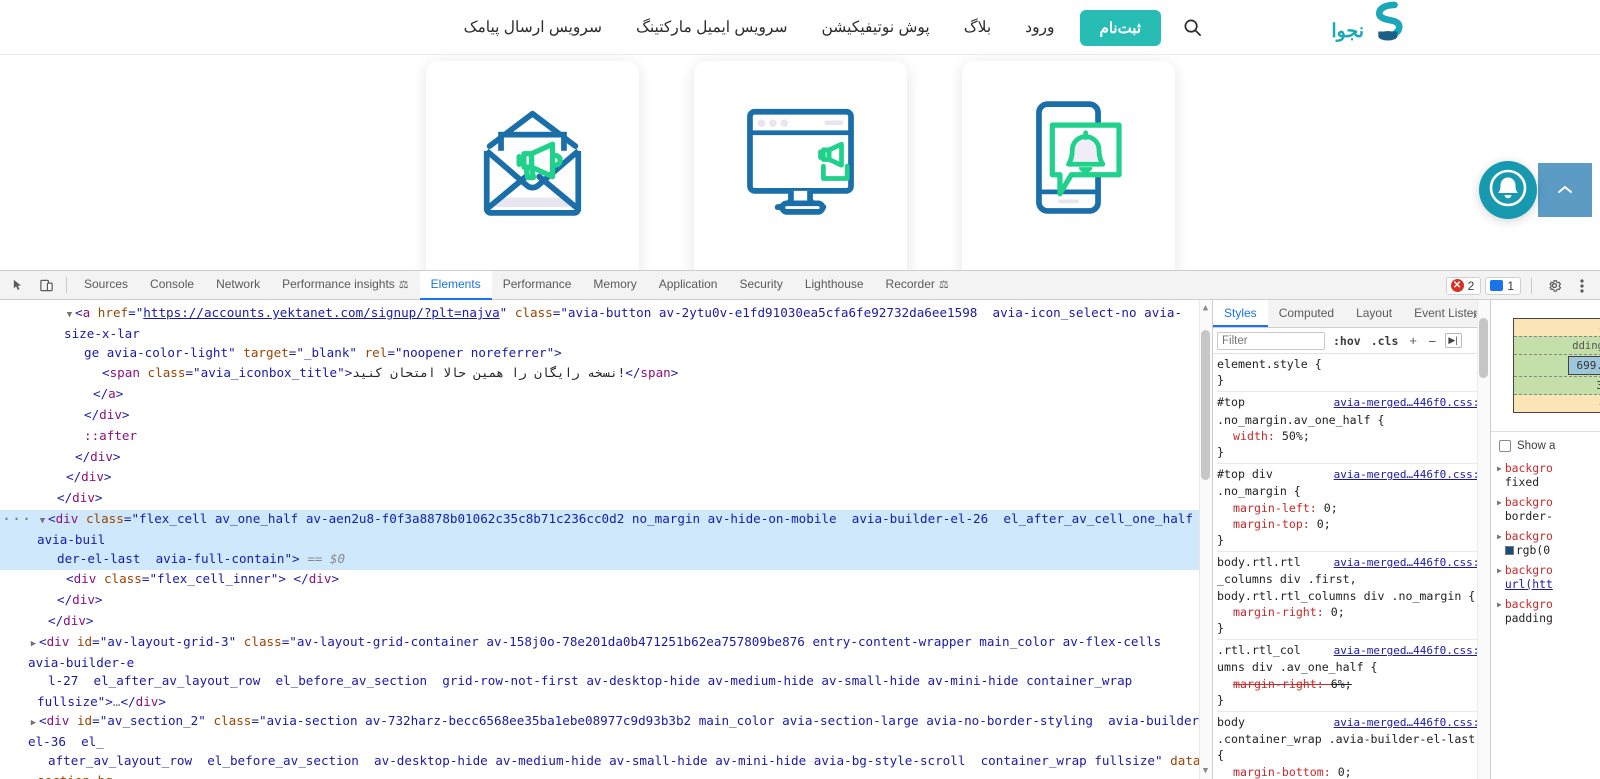 The image size is (1600, 779). What do you see at coordinates (238, 285) in the screenshot?
I see `tab-network: Network` at bounding box center [238, 285].